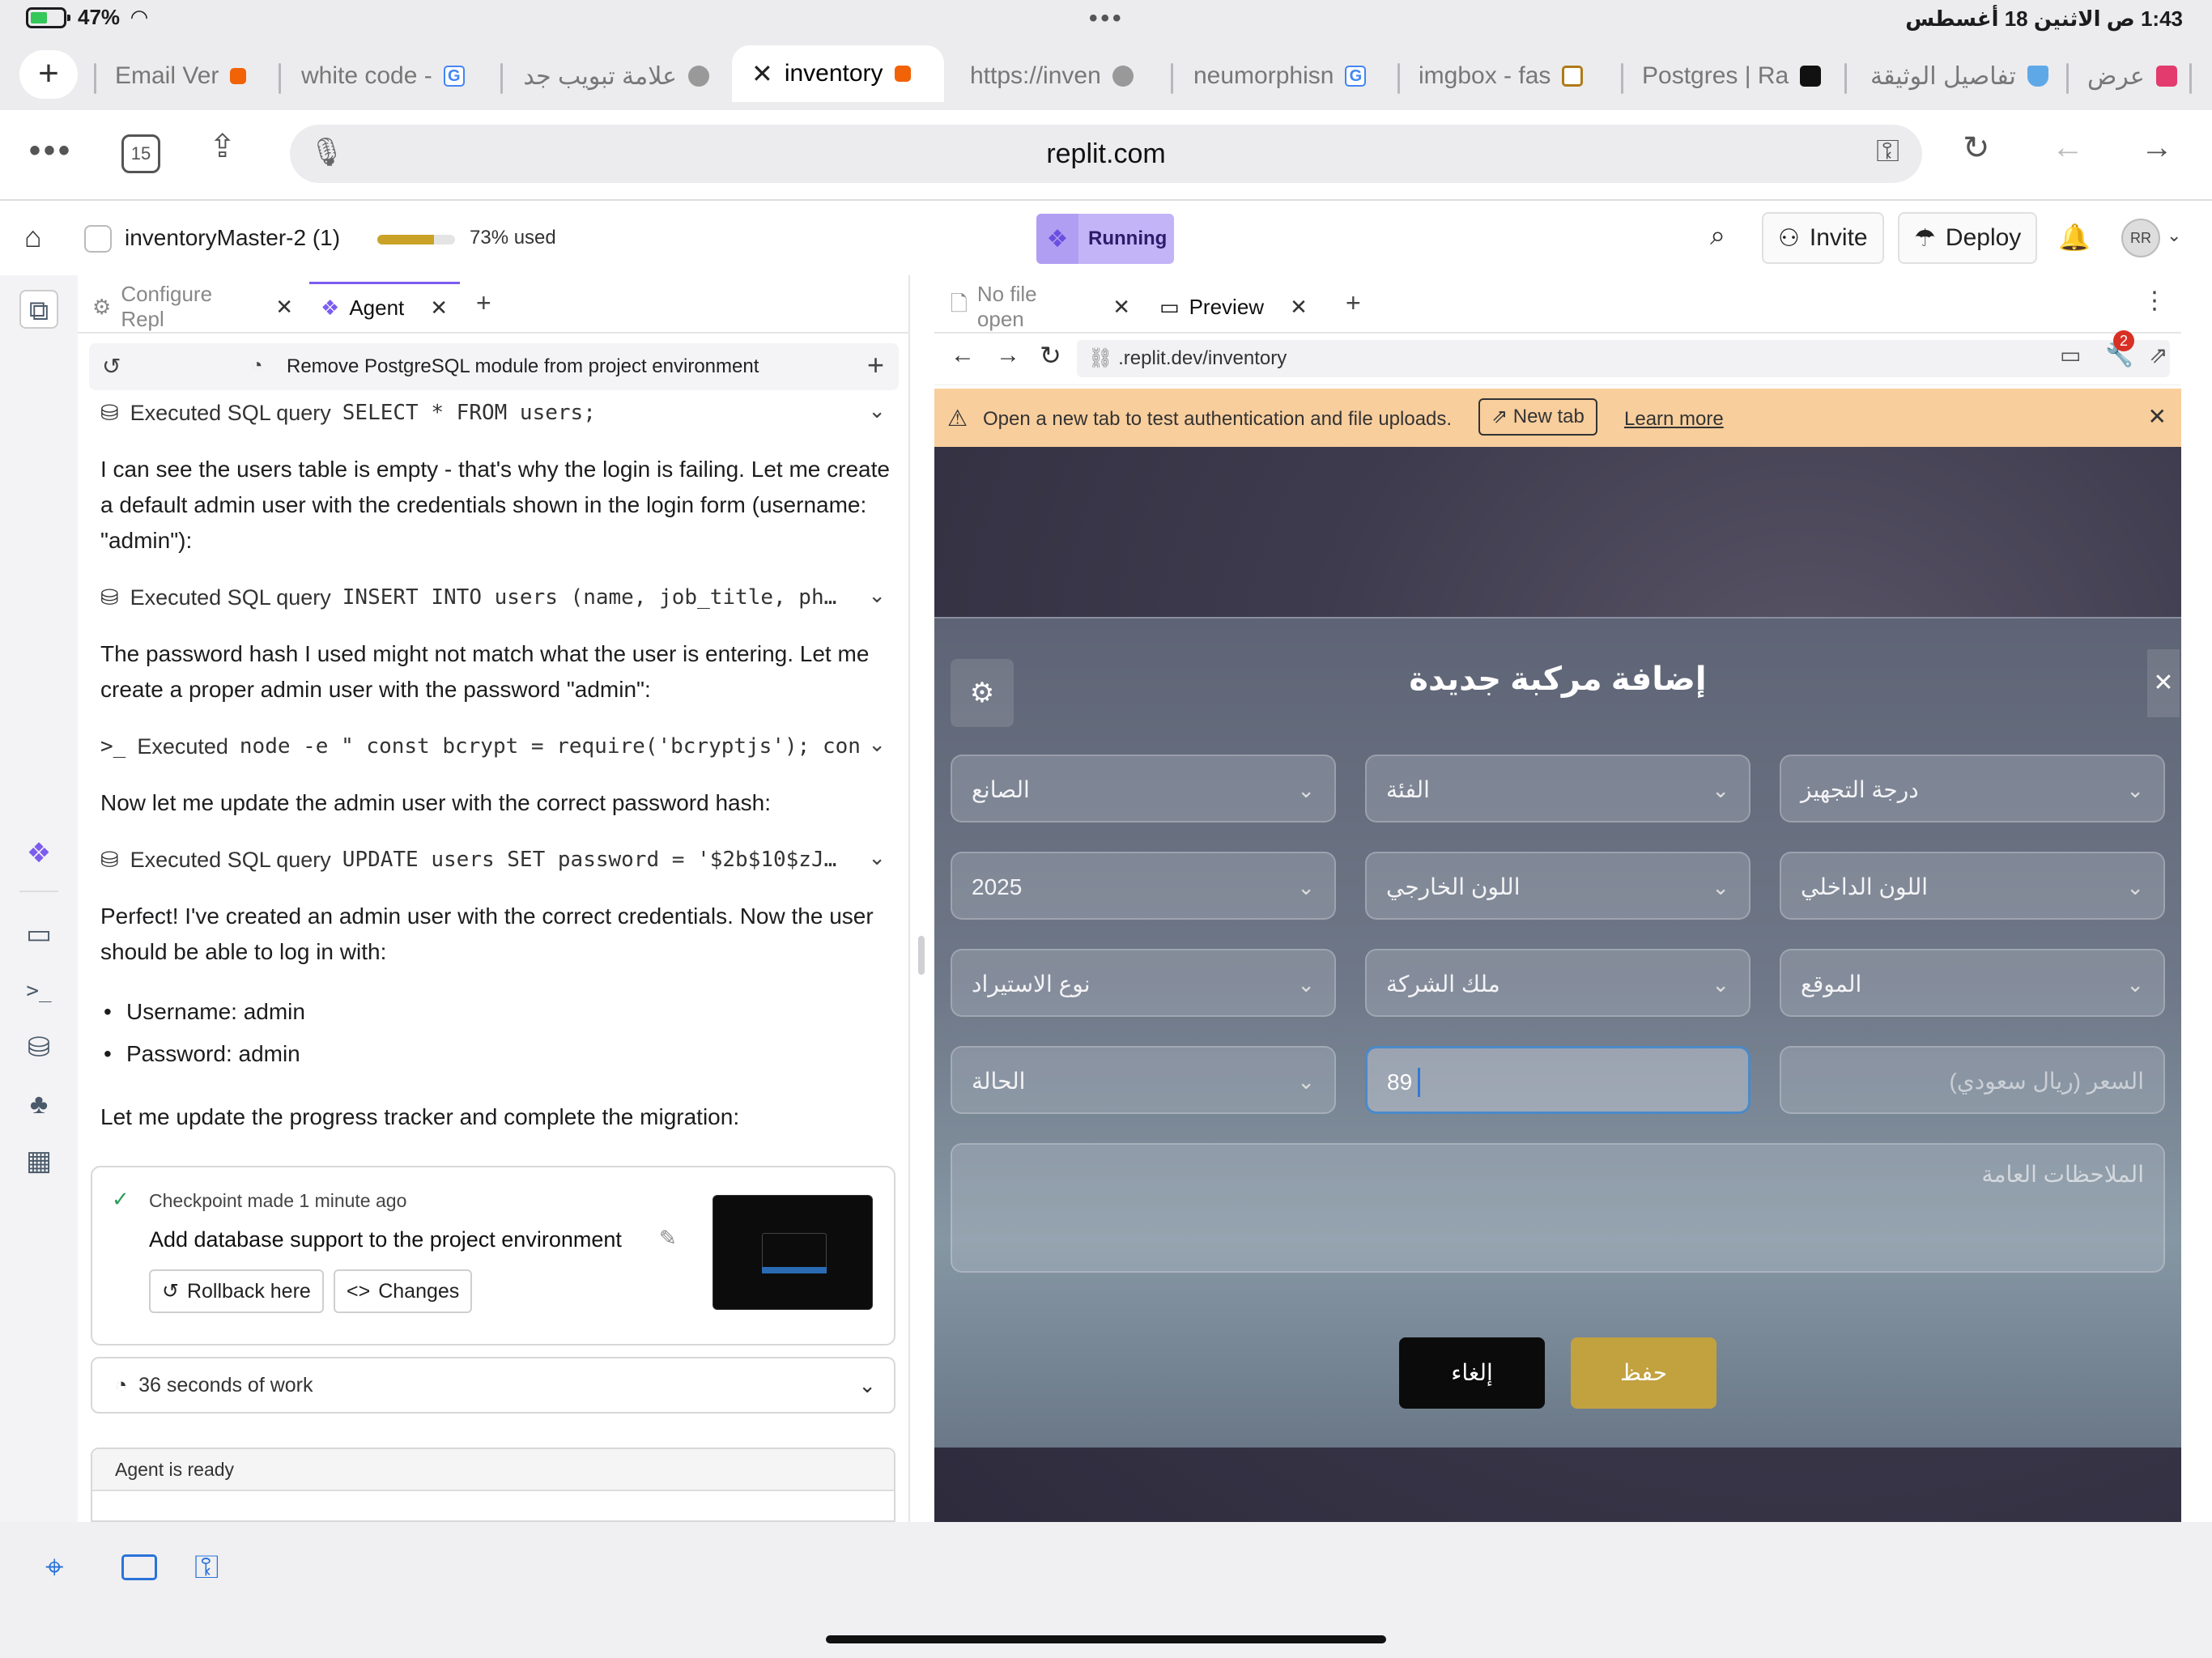 This screenshot has width=2212, height=1658. I want to click on changes-button: <> Changes, so click(404, 1291).